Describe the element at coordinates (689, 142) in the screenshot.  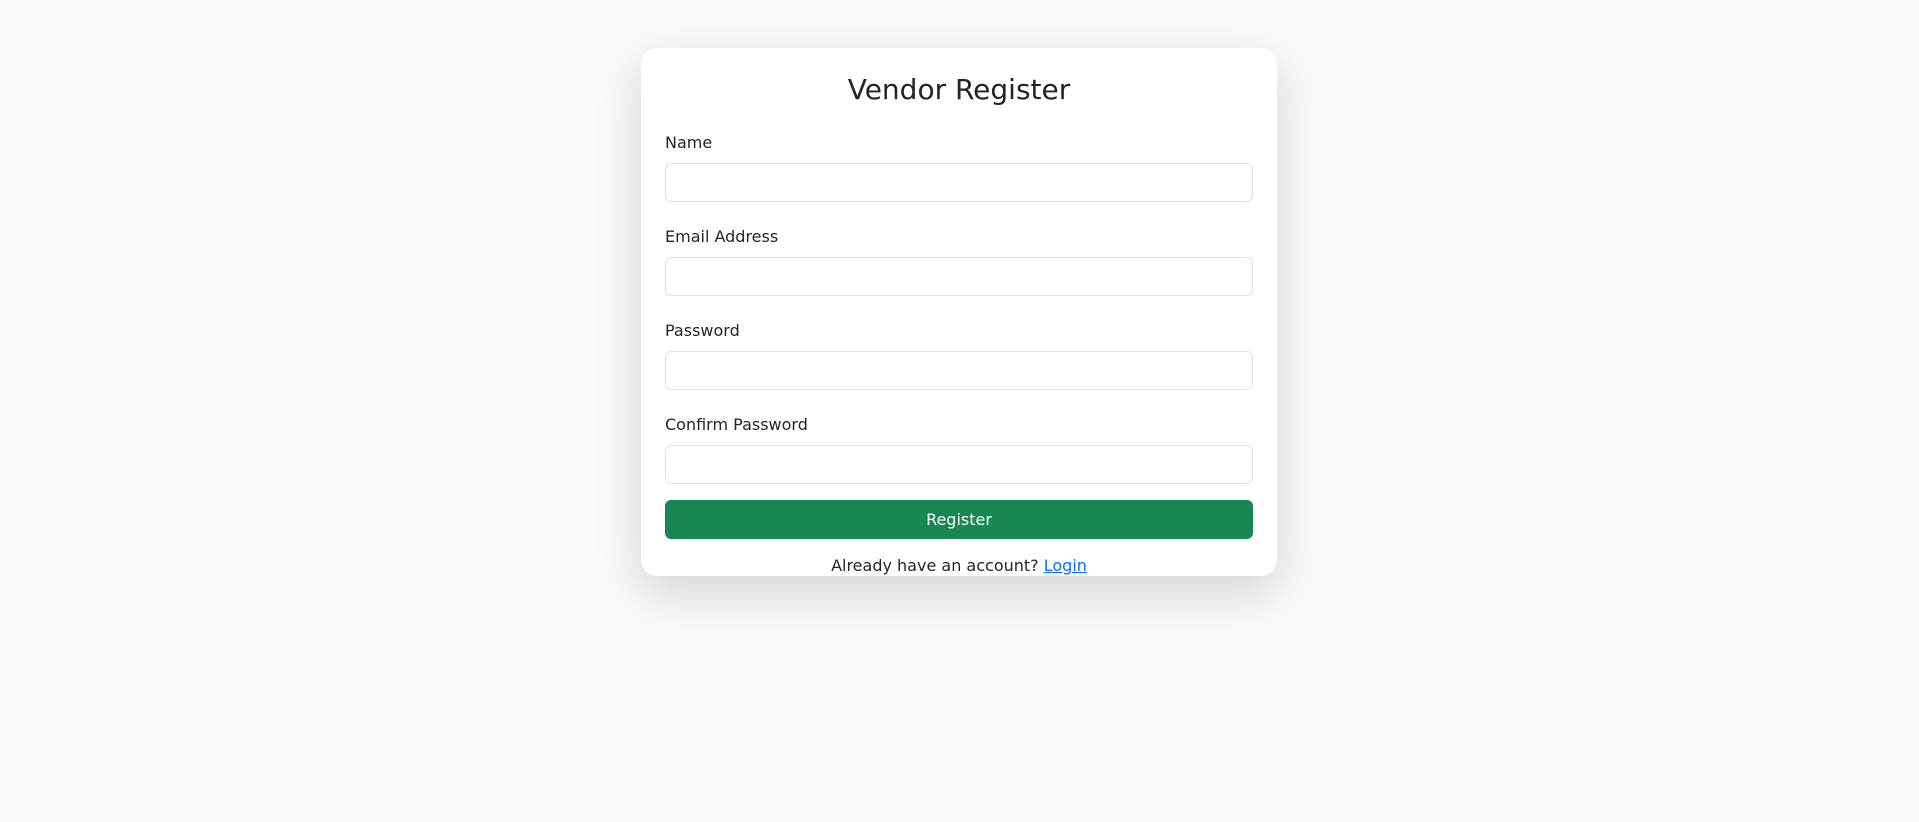
I see `name-label: Name` at that location.